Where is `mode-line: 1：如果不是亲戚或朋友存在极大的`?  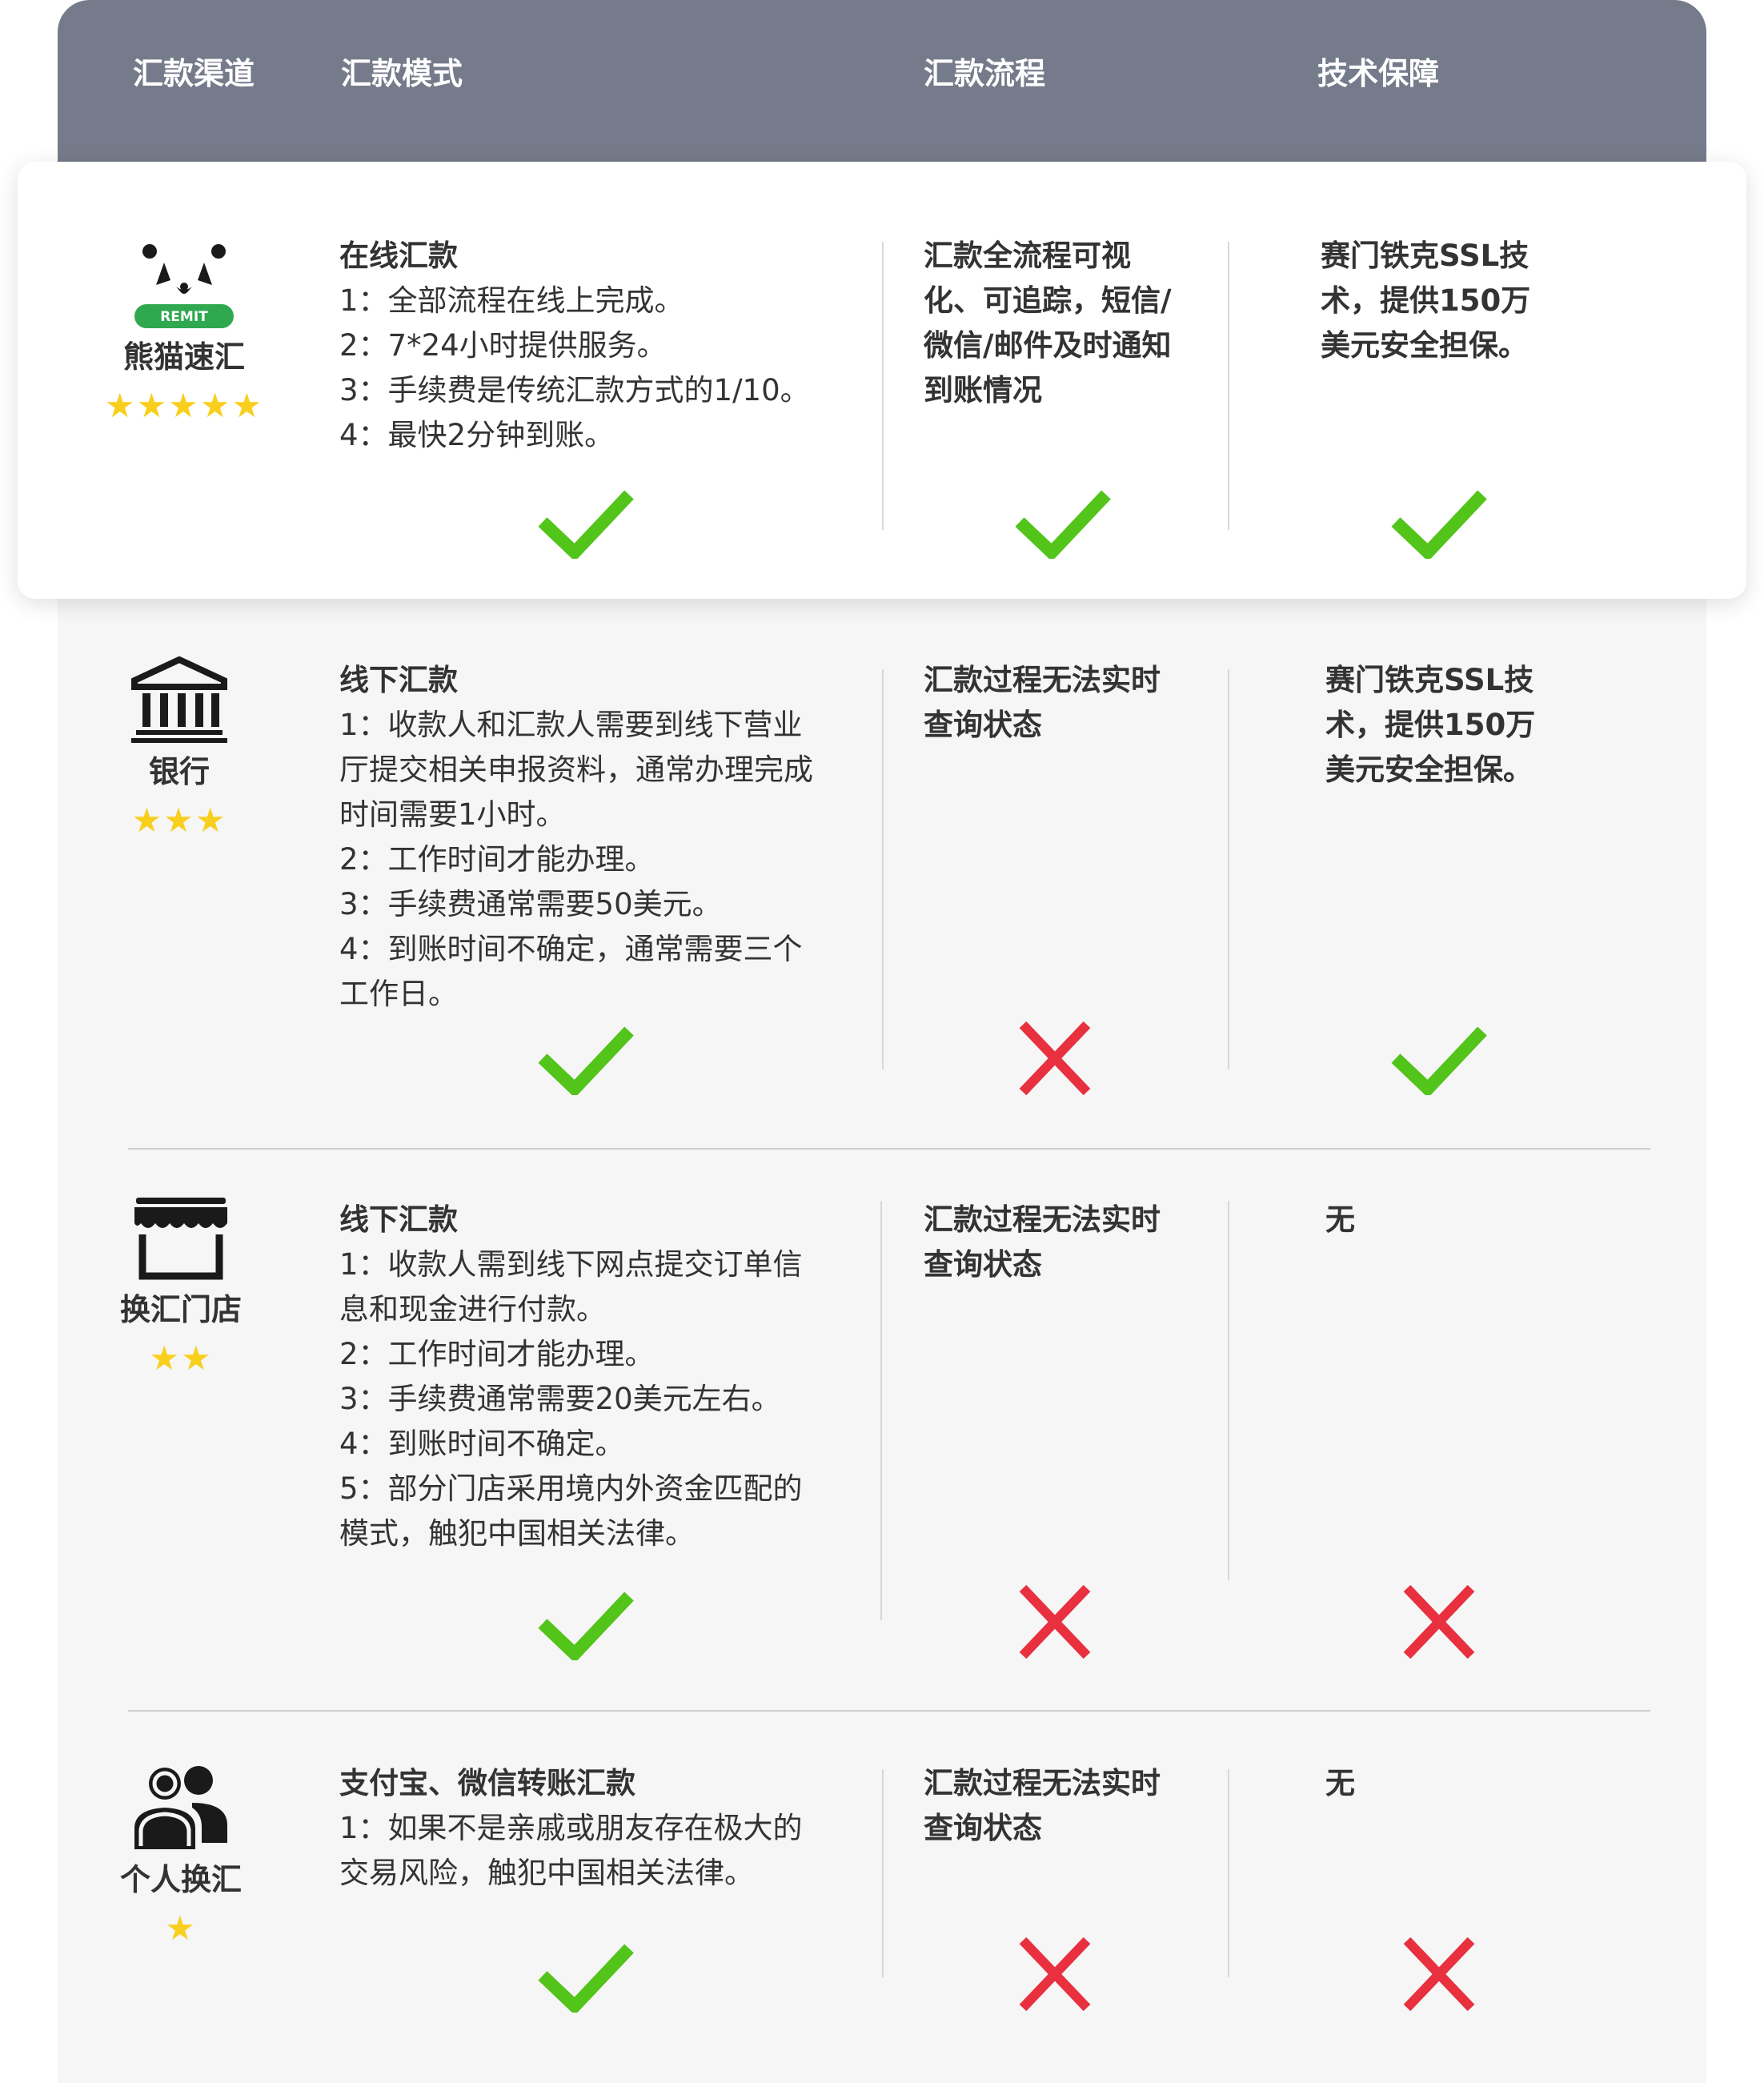
mode-line: 1：如果不是亲戚或朋友存在极大的 is located at coordinates (571, 1828).